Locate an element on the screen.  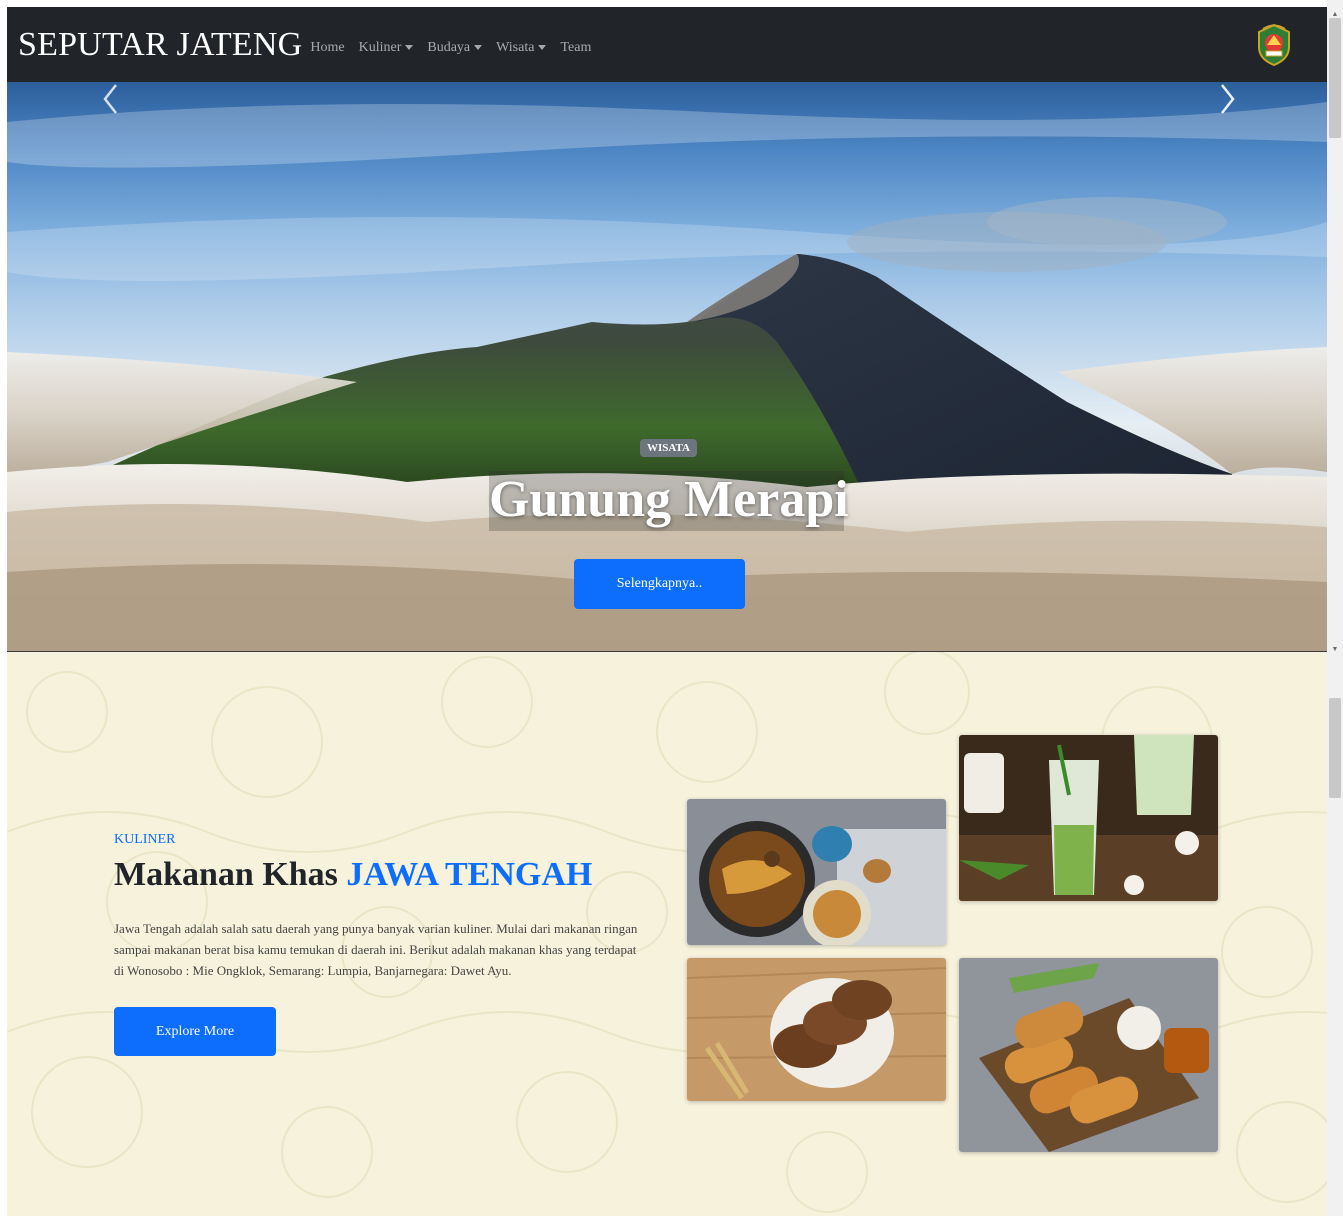
nav-item-kuliner: Kuliner is located at coordinates (386, 48).